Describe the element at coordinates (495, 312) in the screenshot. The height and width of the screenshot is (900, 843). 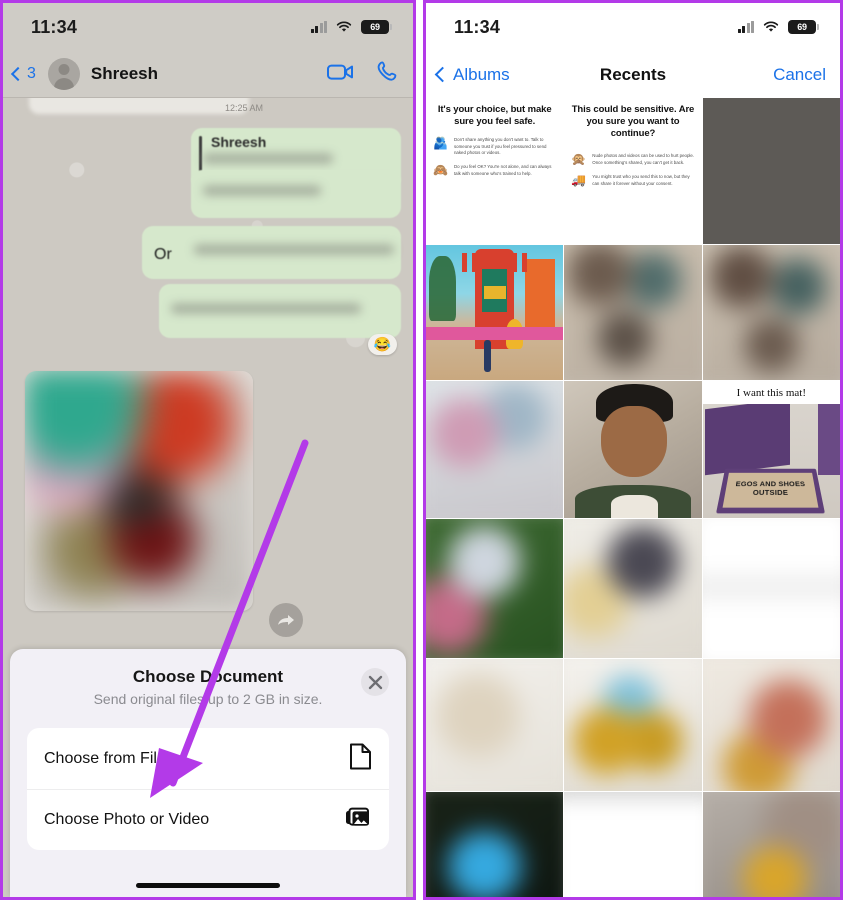
I see `grid-item-temple-photo` at that location.